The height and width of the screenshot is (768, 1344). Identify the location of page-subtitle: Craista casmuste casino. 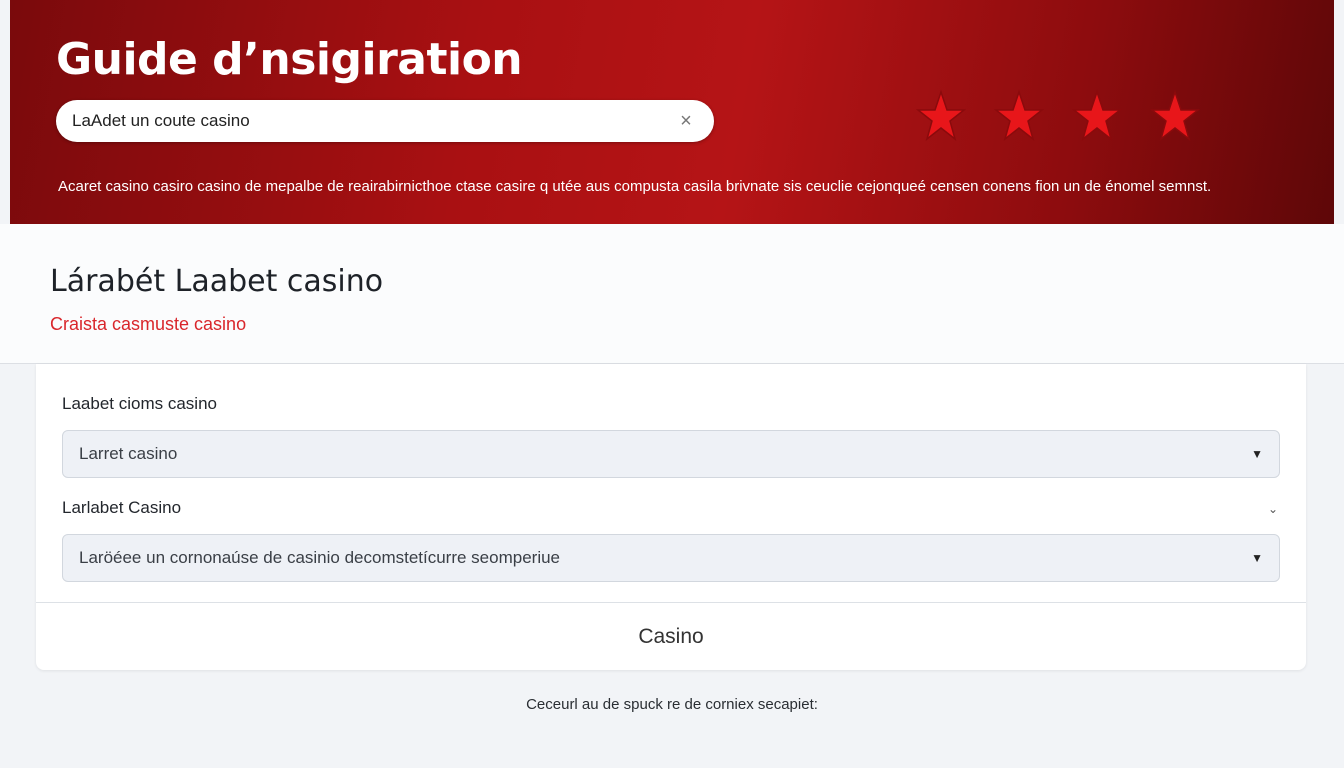
(148, 324).